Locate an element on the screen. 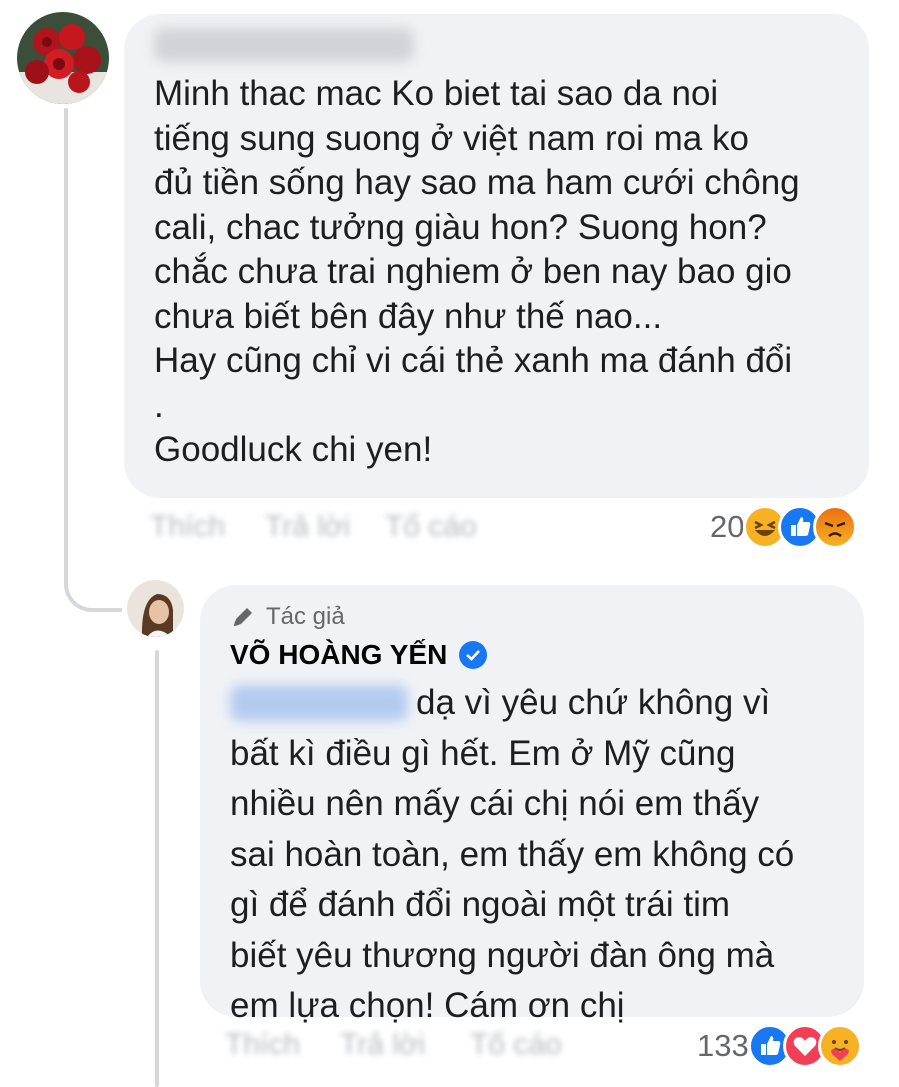 The width and height of the screenshot is (899, 1087). reply-line: sai hoàn toàn, em thấy em không có is located at coordinates (512, 854).